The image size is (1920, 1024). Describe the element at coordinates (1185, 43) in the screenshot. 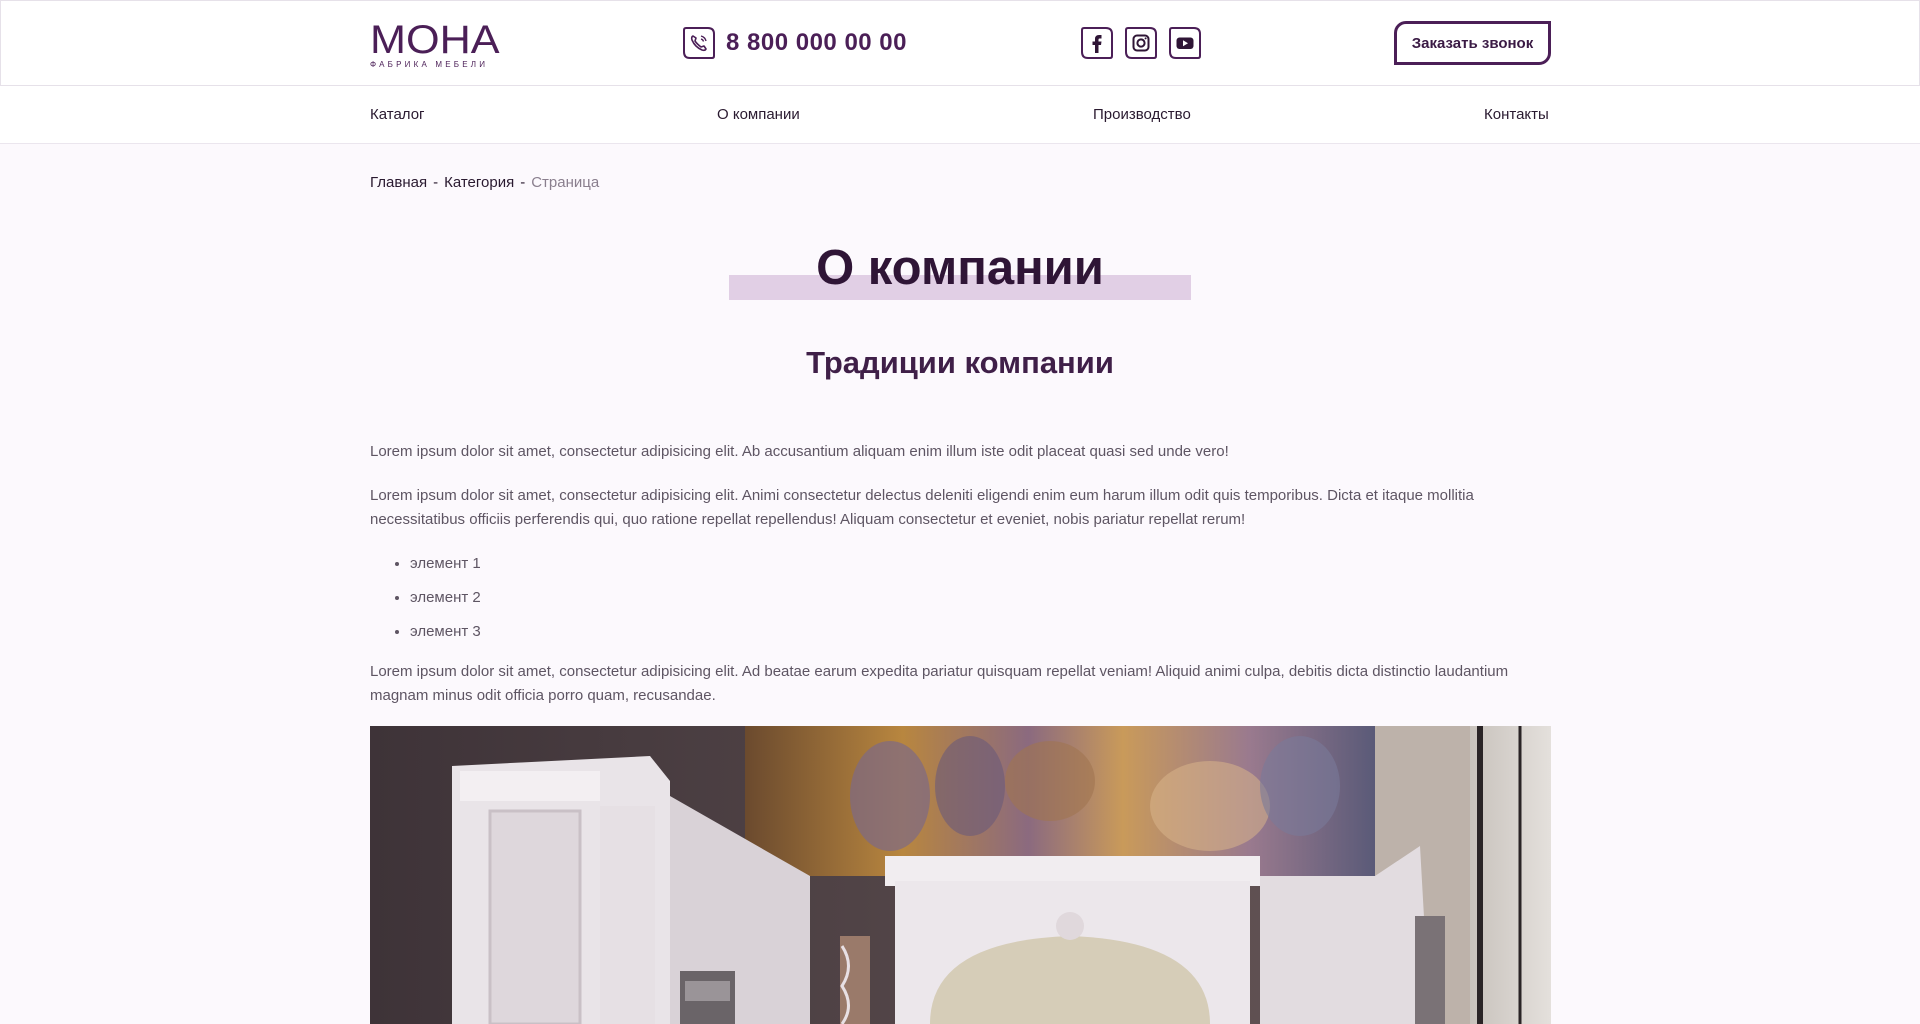

I see `youtube-icon` at that location.